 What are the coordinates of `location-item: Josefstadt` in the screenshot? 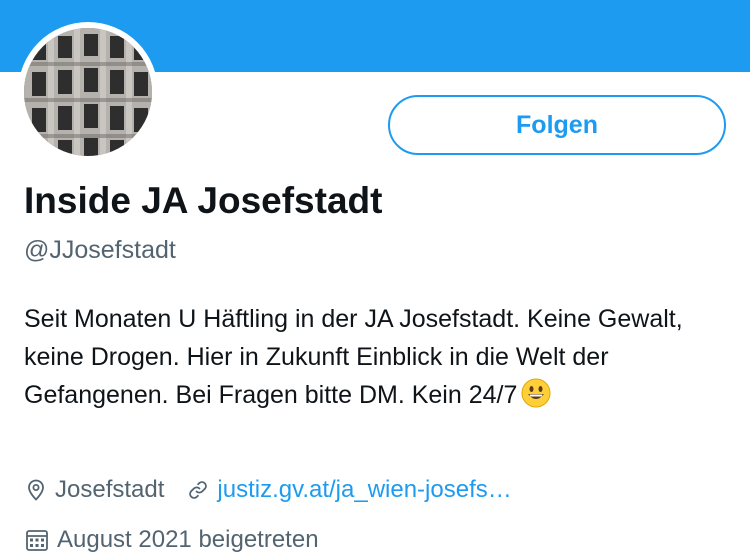 It's located at (94, 490).